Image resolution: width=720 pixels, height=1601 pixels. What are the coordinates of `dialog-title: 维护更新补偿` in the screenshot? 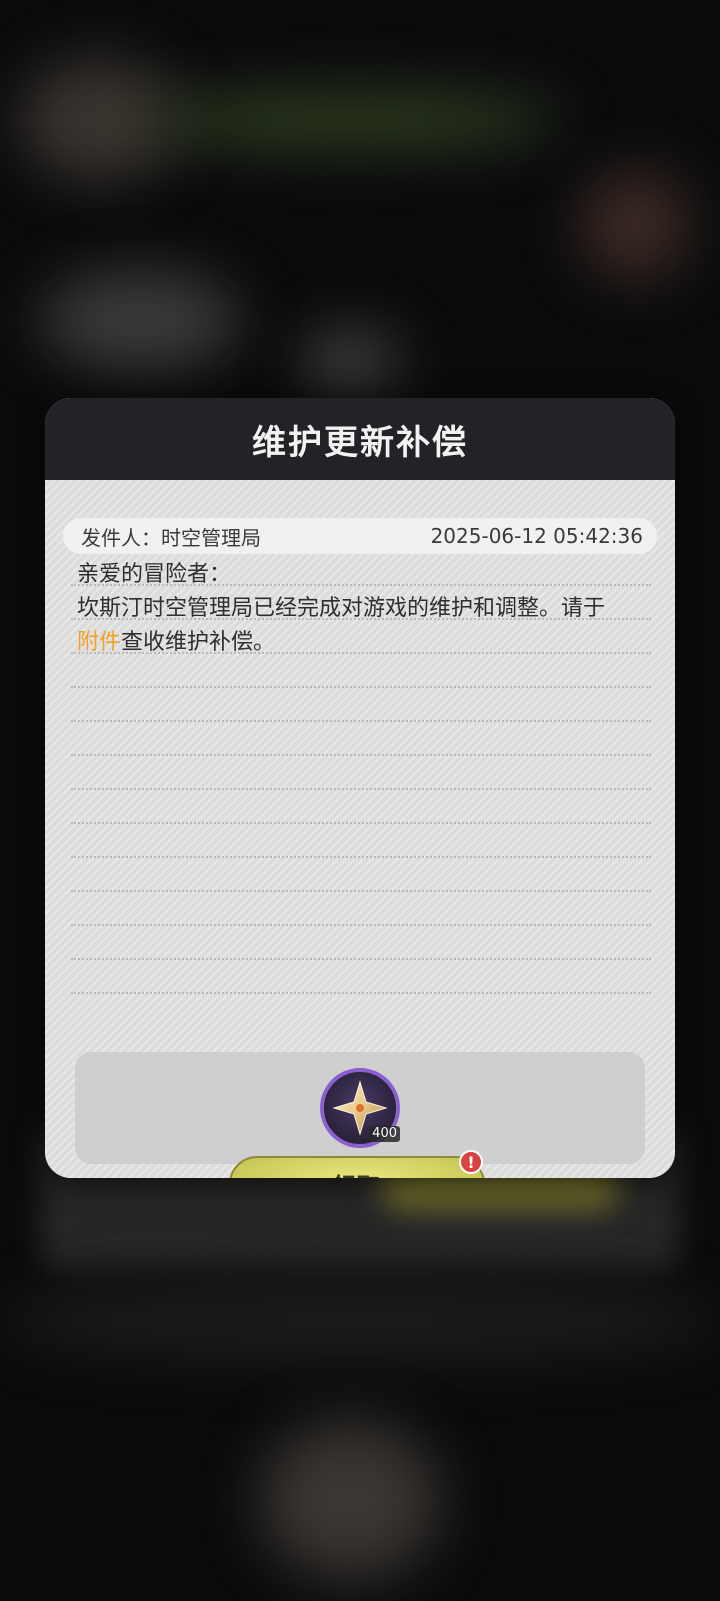 It's located at (360, 442).